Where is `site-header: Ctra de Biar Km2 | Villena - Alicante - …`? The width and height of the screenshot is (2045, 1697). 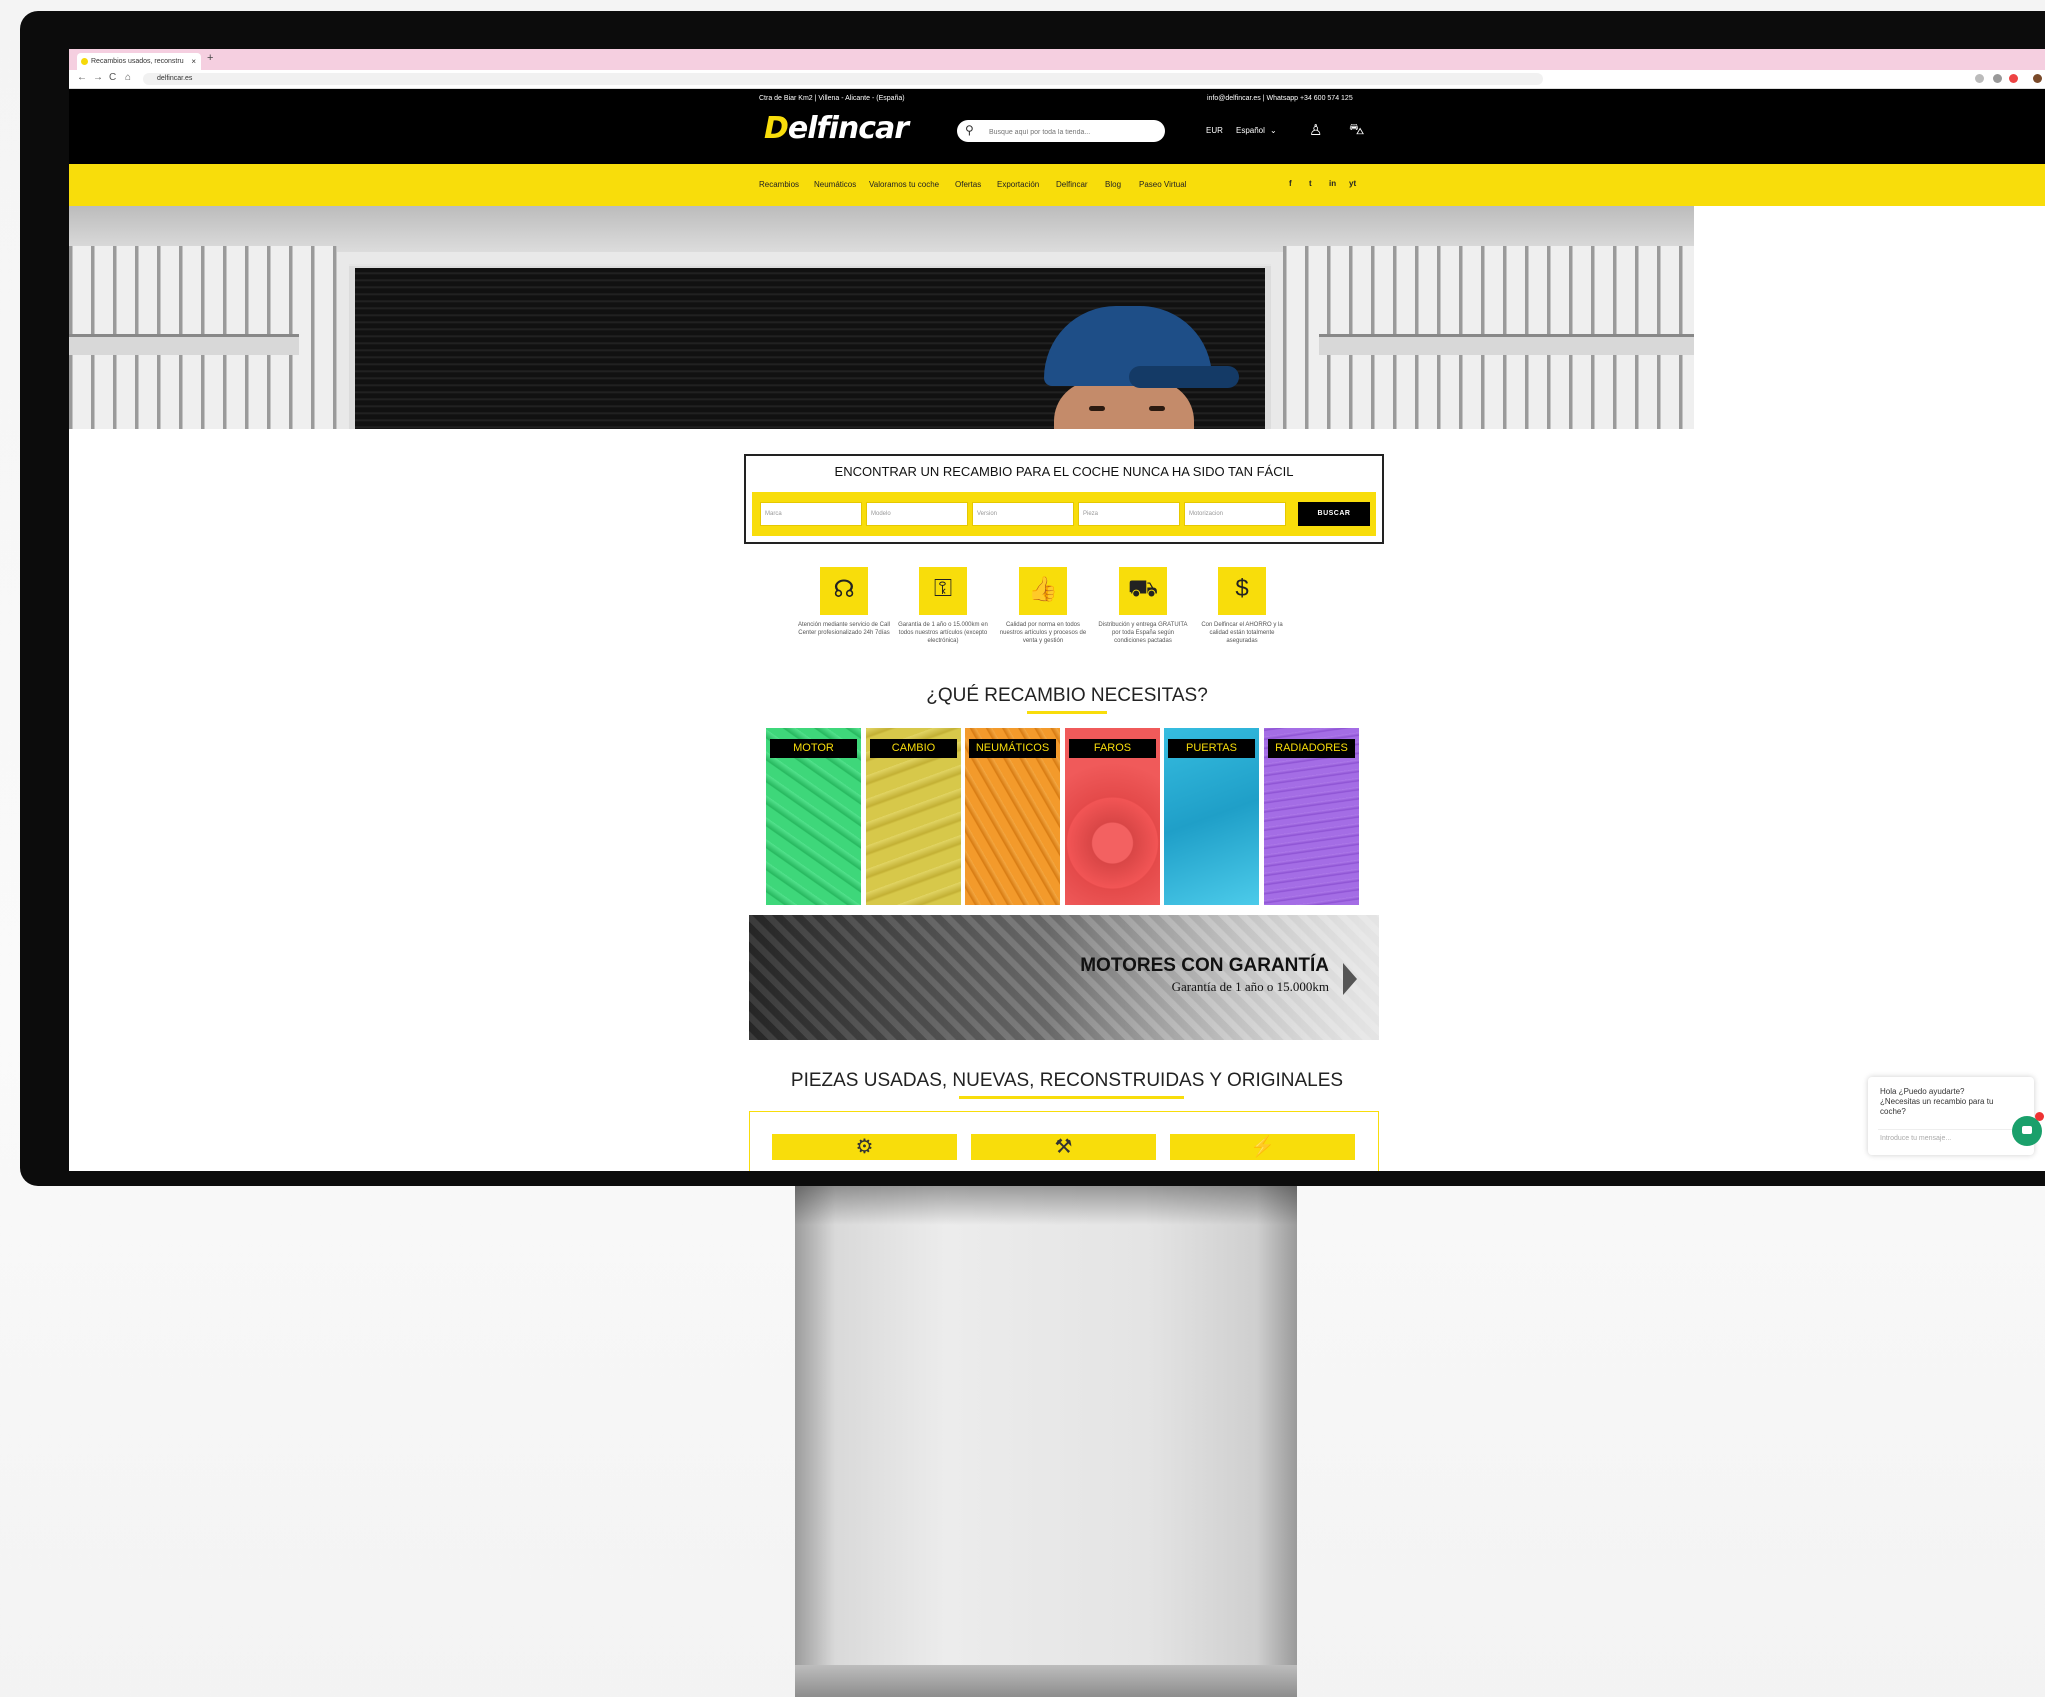 site-header: Ctra de Biar Km2 | Villena - Alicante - … is located at coordinates (1057, 126).